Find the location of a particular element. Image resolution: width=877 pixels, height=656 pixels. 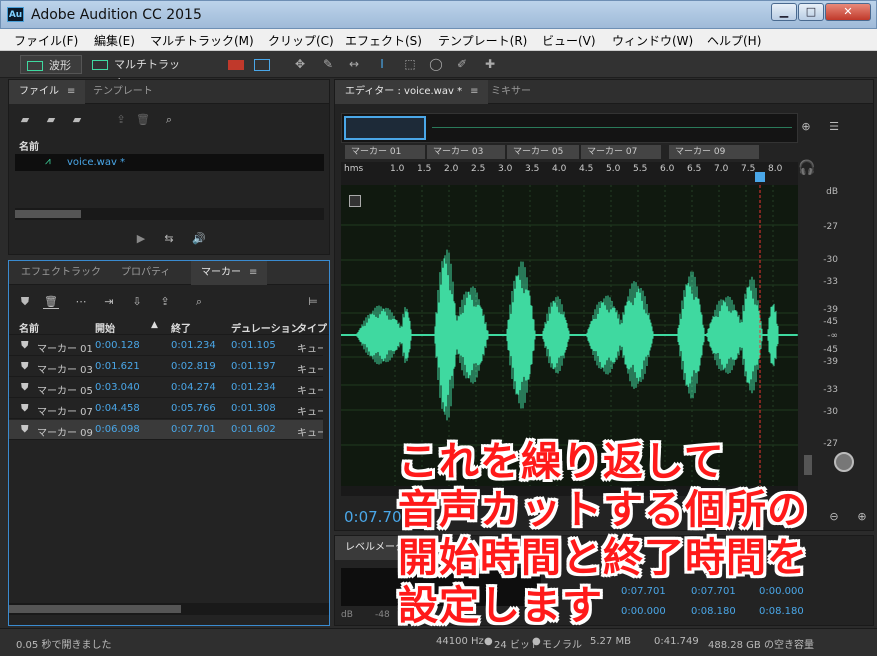

time-selection-tool-icon: I is located at coordinates (382, 64).